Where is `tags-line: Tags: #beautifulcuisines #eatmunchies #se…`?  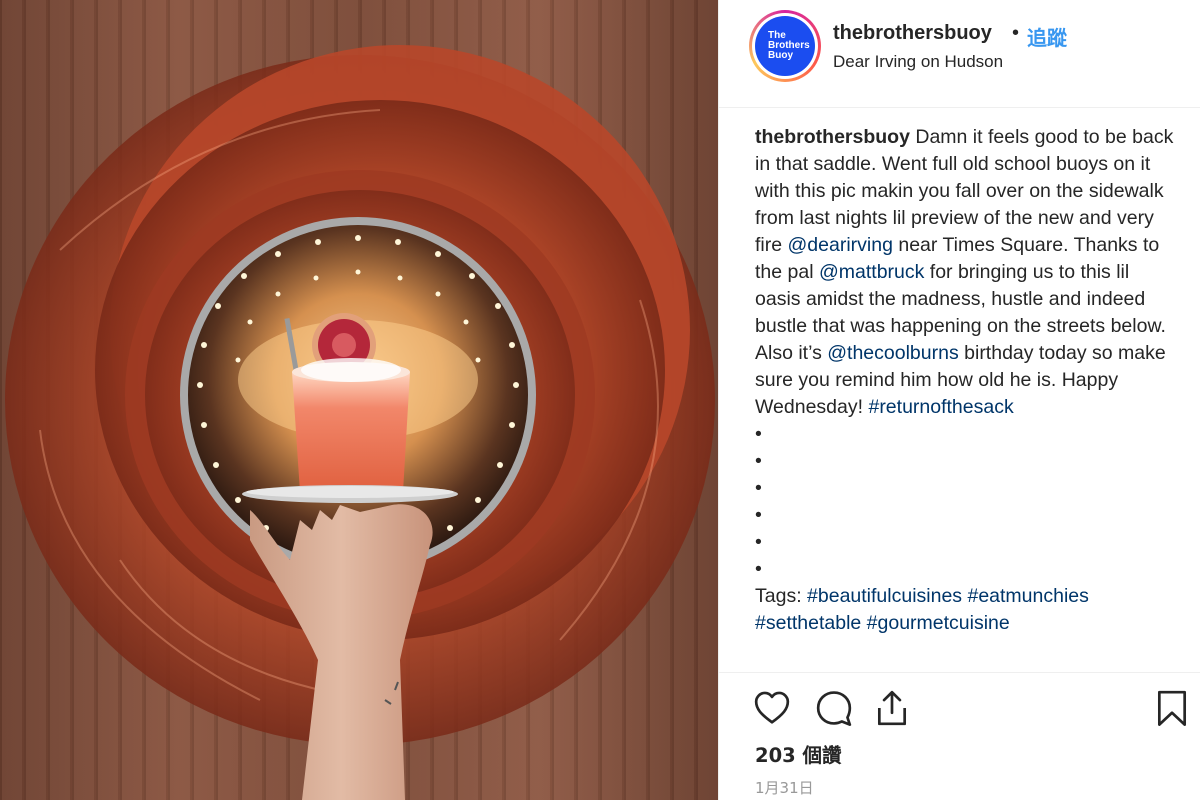 tags-line: Tags: #beautifulcuisines #eatmunchies #se… is located at coordinates (967, 610).